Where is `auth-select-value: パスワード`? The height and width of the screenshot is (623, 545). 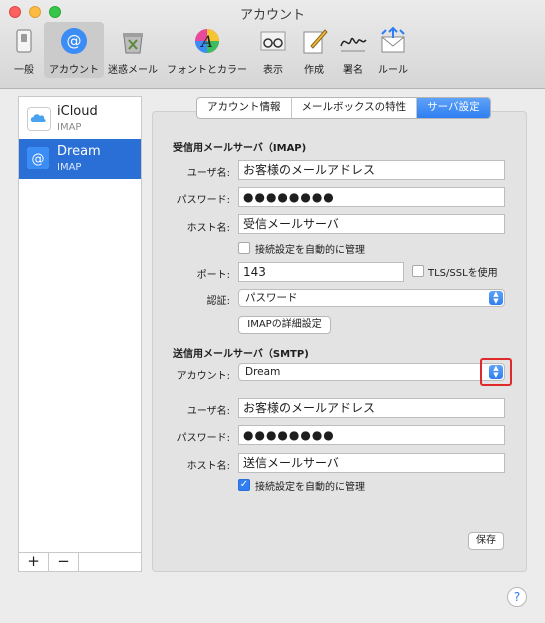 auth-select-value: パスワード is located at coordinates (271, 298).